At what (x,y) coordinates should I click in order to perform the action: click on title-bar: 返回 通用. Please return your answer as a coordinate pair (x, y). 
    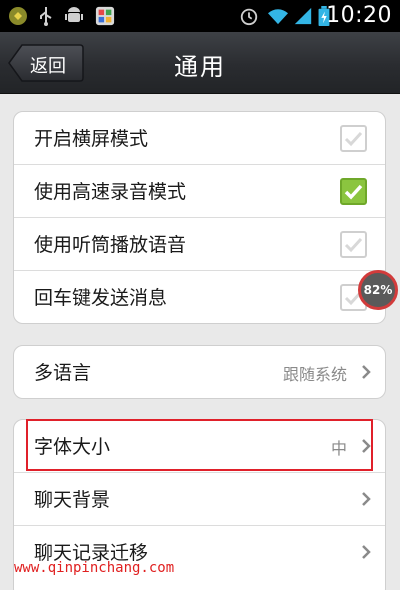
    Looking at the image, I should click on (200, 63).